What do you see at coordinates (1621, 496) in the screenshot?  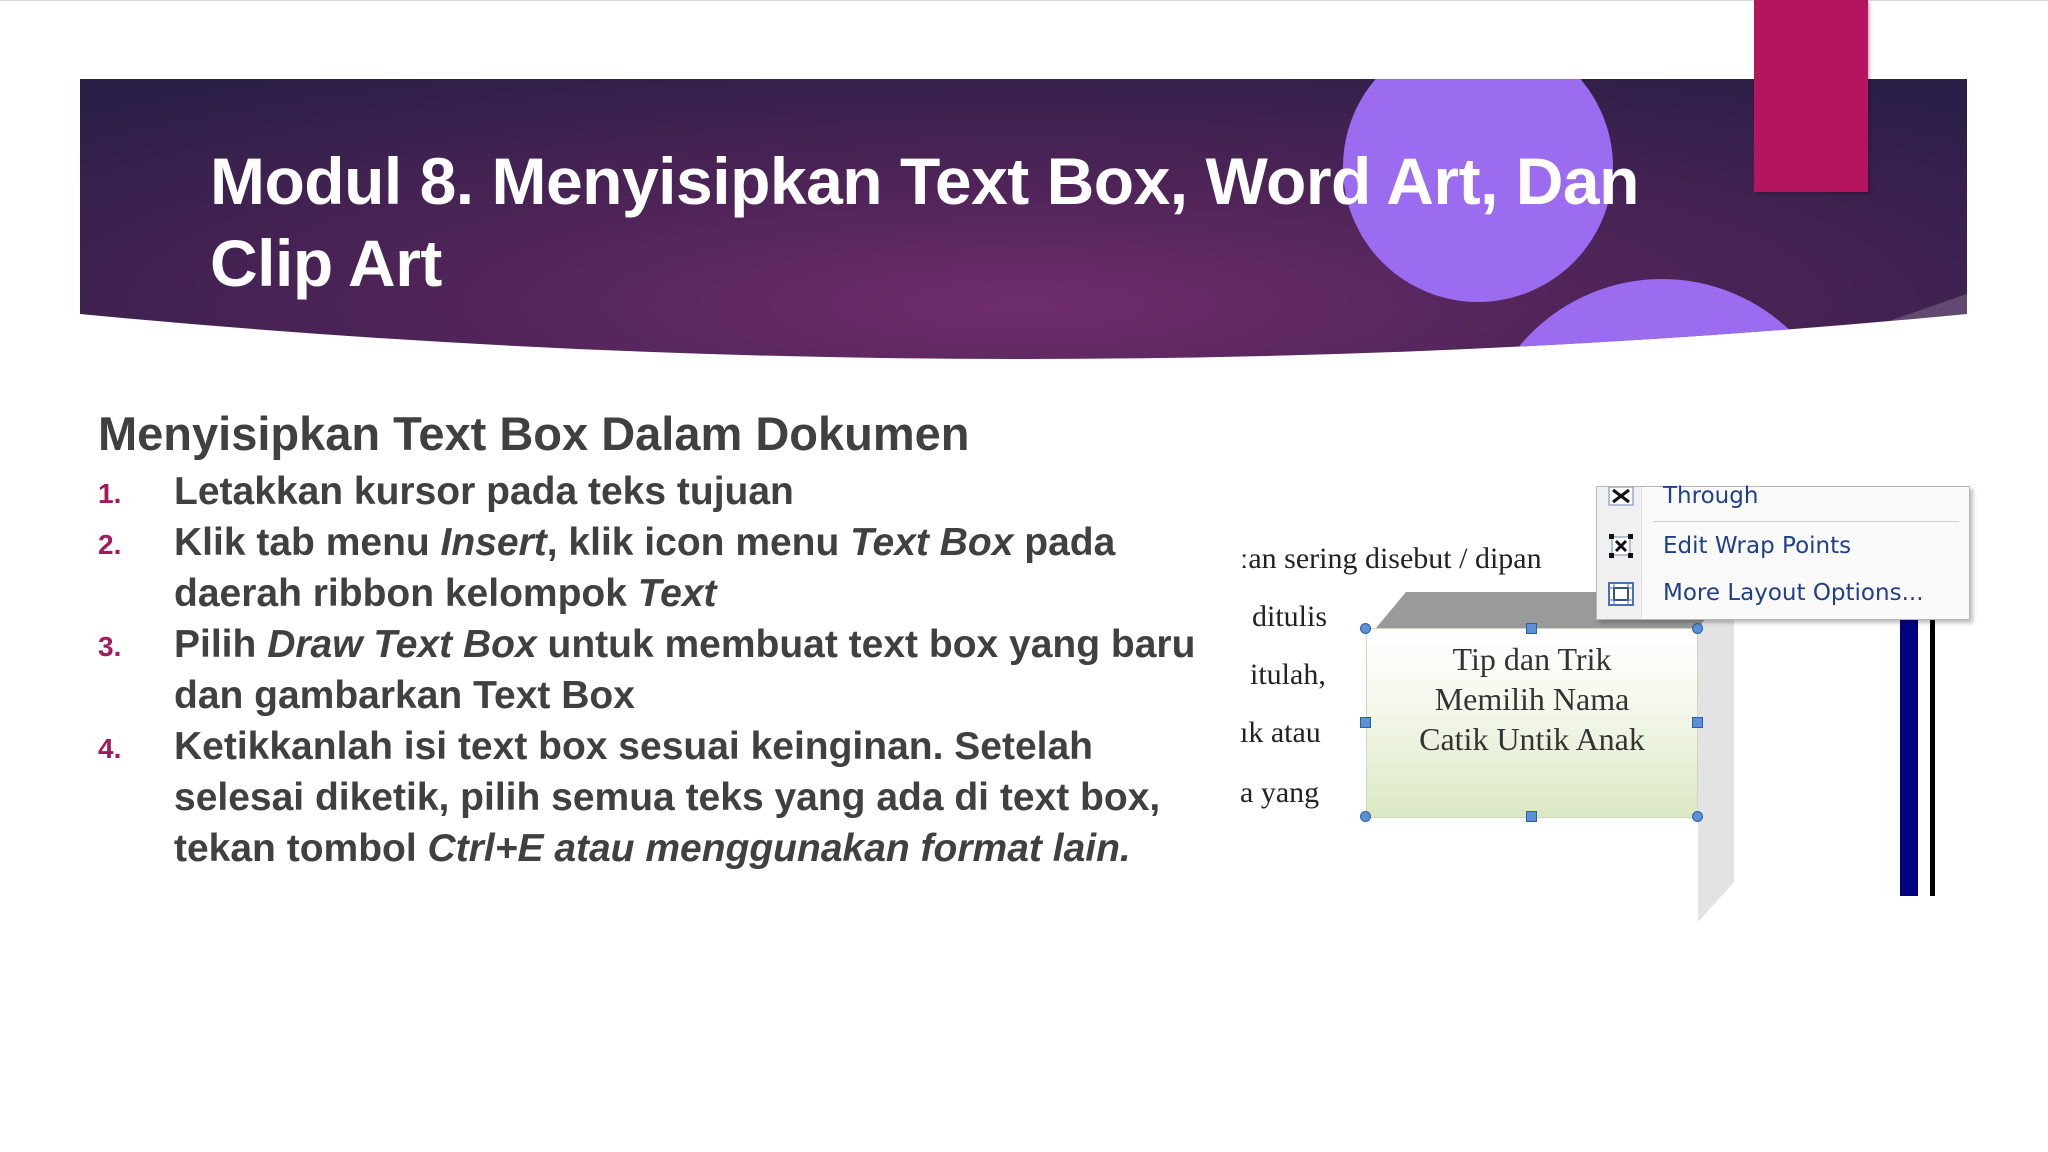 I see `wrap-through-icon` at bounding box center [1621, 496].